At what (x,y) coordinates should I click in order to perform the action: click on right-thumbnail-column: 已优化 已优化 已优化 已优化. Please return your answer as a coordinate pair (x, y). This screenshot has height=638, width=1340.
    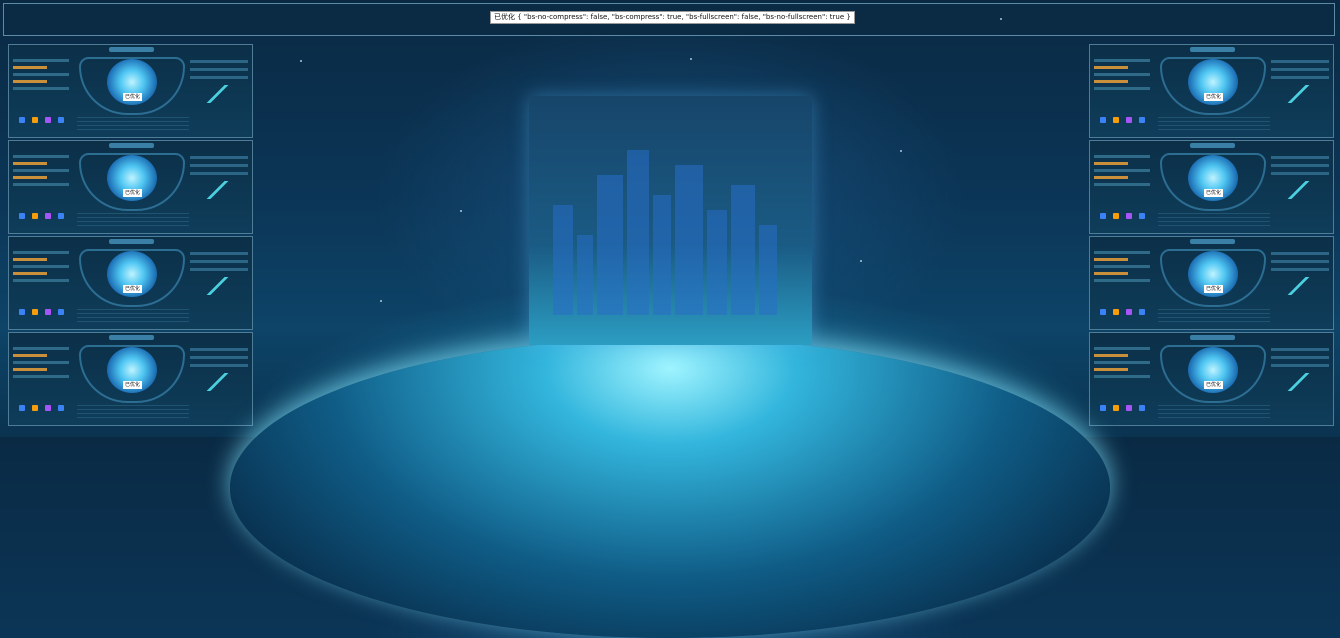
    Looking at the image, I should click on (1211, 236).